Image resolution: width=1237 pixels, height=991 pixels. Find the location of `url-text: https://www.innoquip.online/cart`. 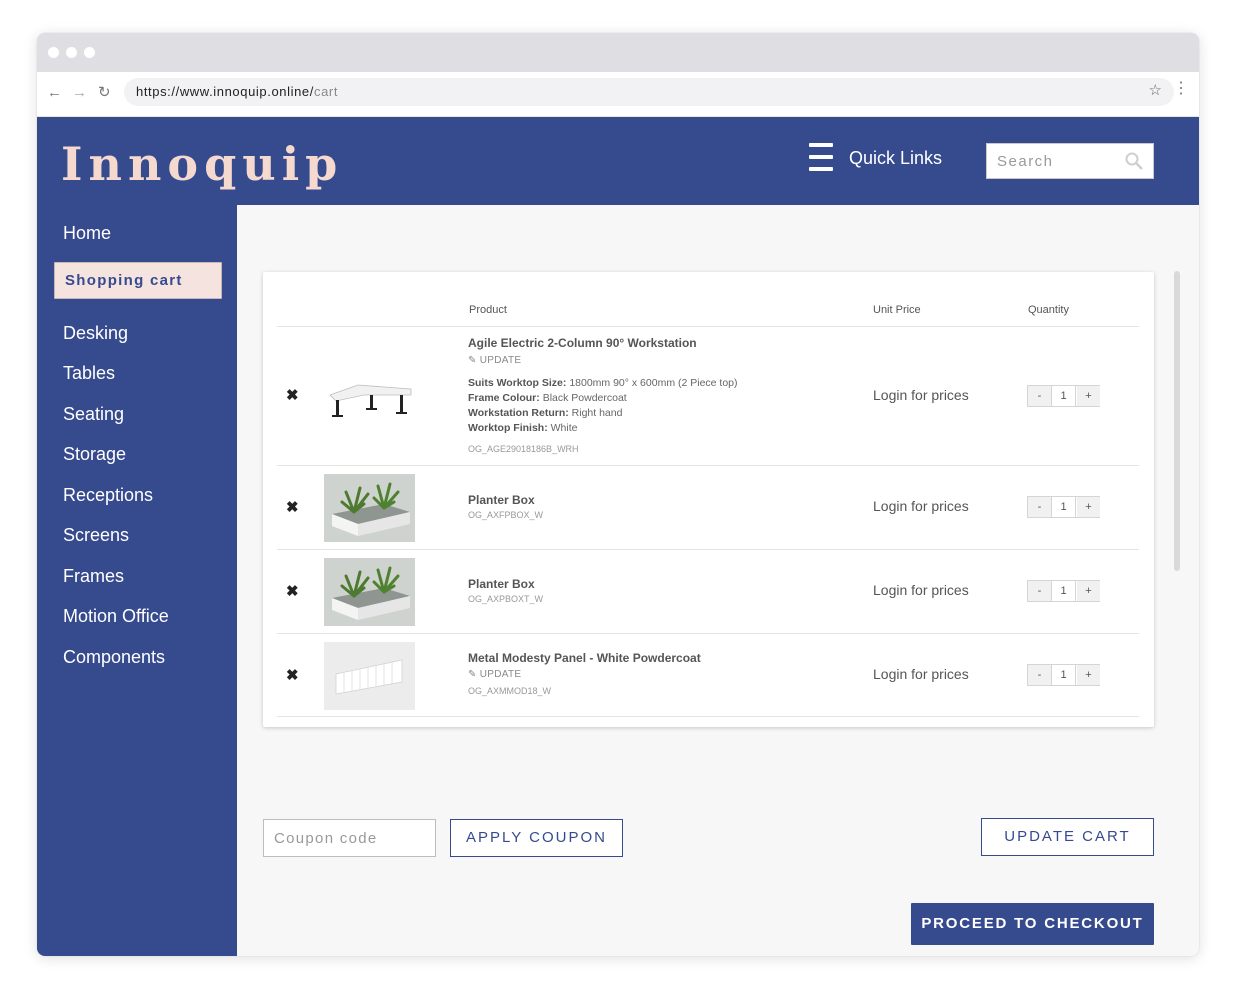

url-text: https://www.innoquip.online/cart is located at coordinates (237, 91).